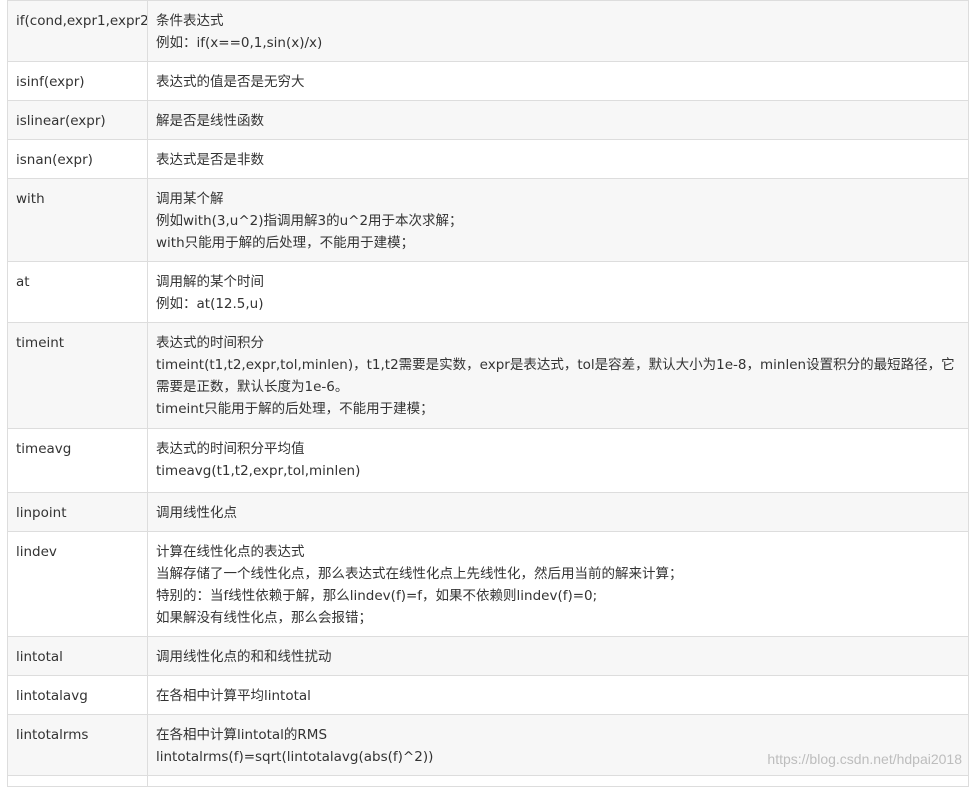 Image resolution: width=972 pixels, height=787 pixels. What do you see at coordinates (864, 759) in the screenshot?
I see `watermark: https://blog.csdn.net/hdpai2018` at bounding box center [864, 759].